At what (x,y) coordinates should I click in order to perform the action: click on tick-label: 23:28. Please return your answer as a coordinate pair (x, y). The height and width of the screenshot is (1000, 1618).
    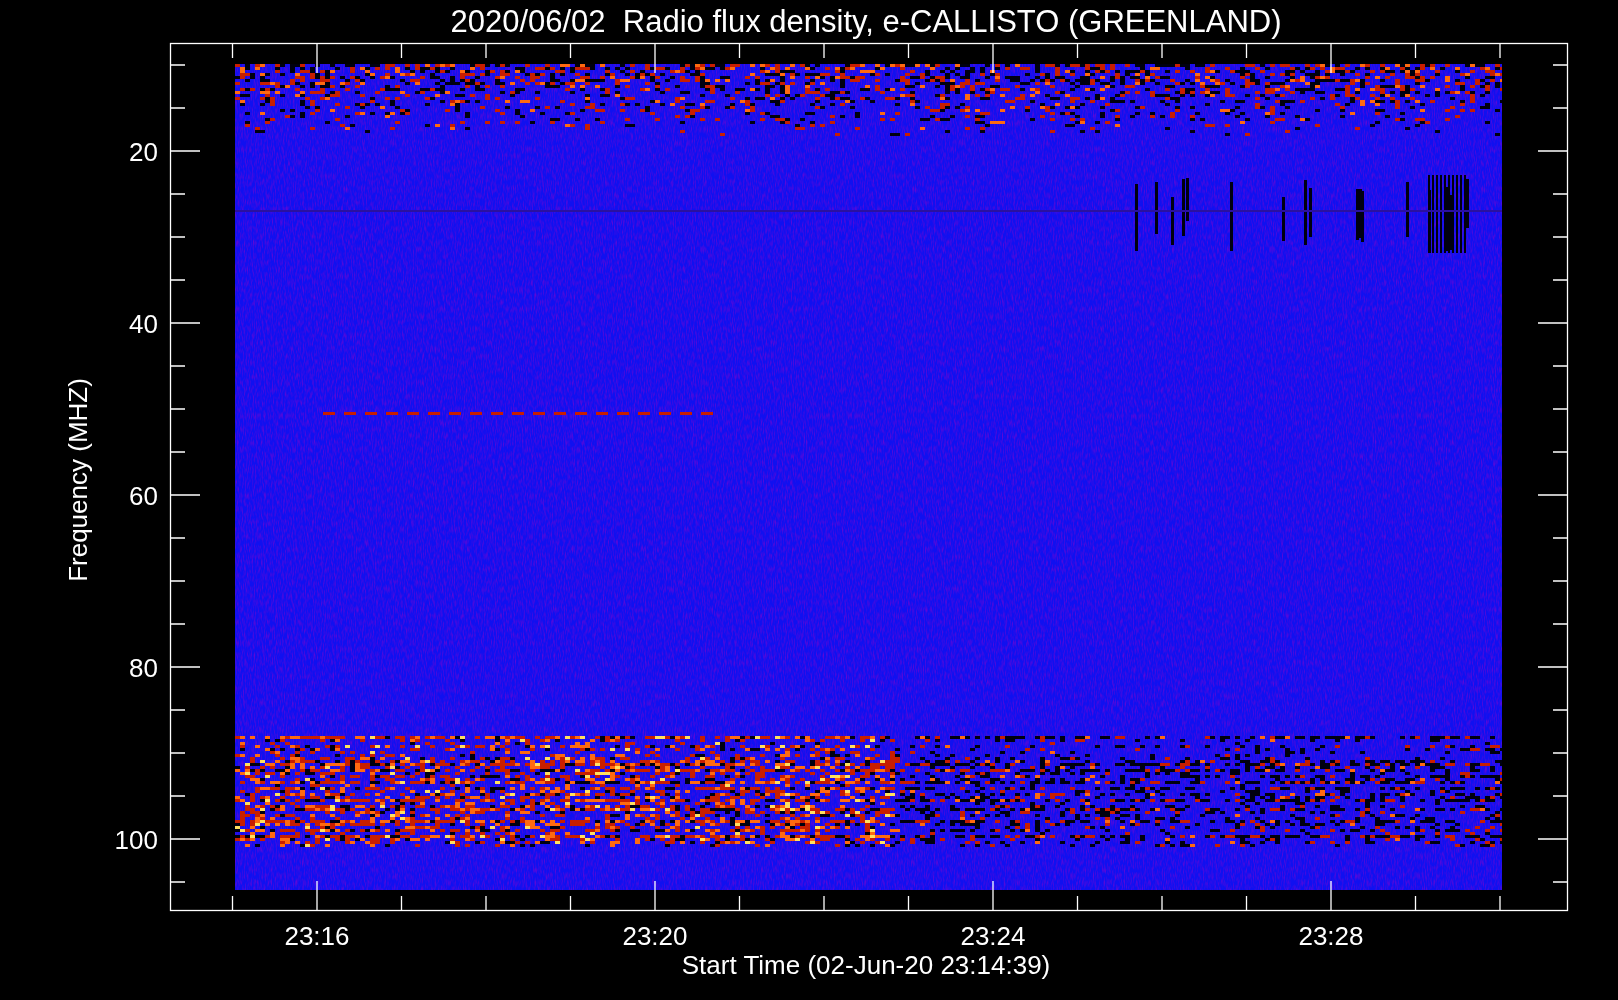
    Looking at the image, I should click on (1331, 936).